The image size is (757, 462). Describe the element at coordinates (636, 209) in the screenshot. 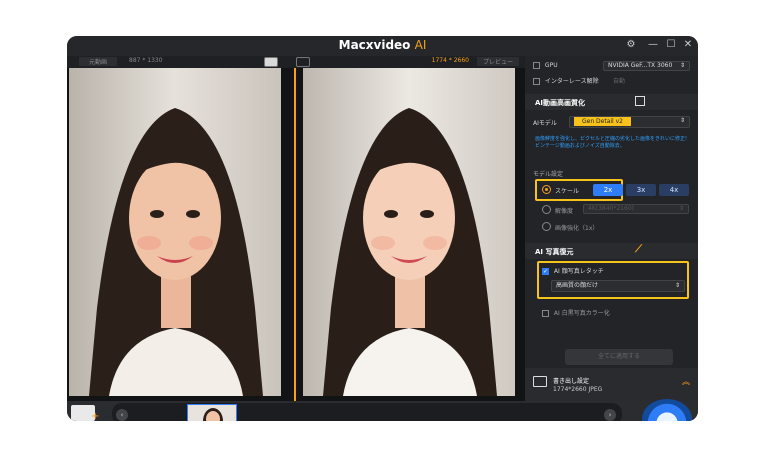

I see `resolution-select: 4K(3840*2160) ⇕` at that location.